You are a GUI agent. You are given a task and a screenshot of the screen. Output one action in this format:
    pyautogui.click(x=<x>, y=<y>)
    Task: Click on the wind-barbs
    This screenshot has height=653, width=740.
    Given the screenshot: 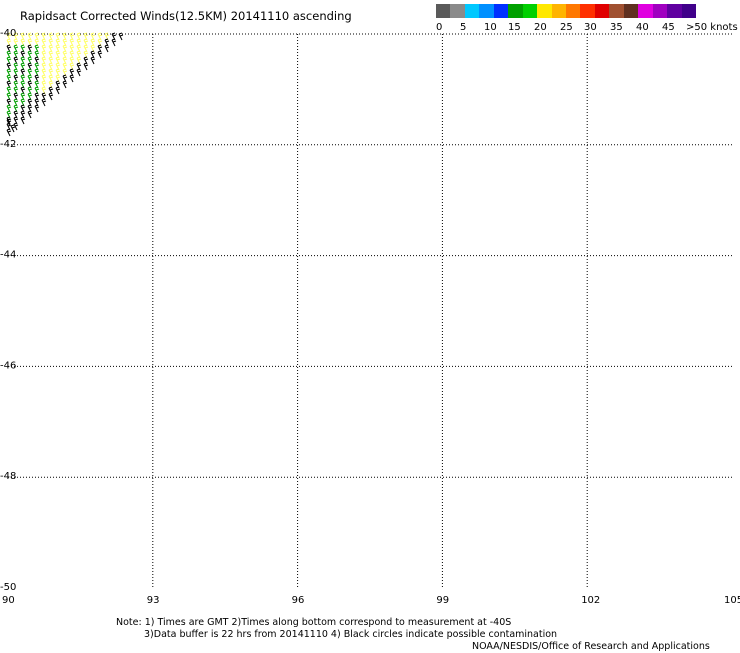 What is the action you would take?
    pyautogui.click(x=65, y=84)
    